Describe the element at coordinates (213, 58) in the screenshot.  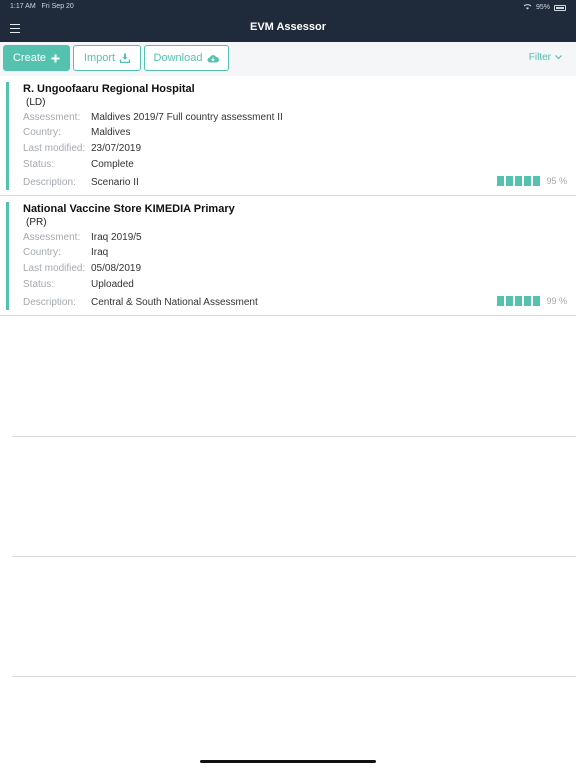
I see `cloud-download-icon` at that location.